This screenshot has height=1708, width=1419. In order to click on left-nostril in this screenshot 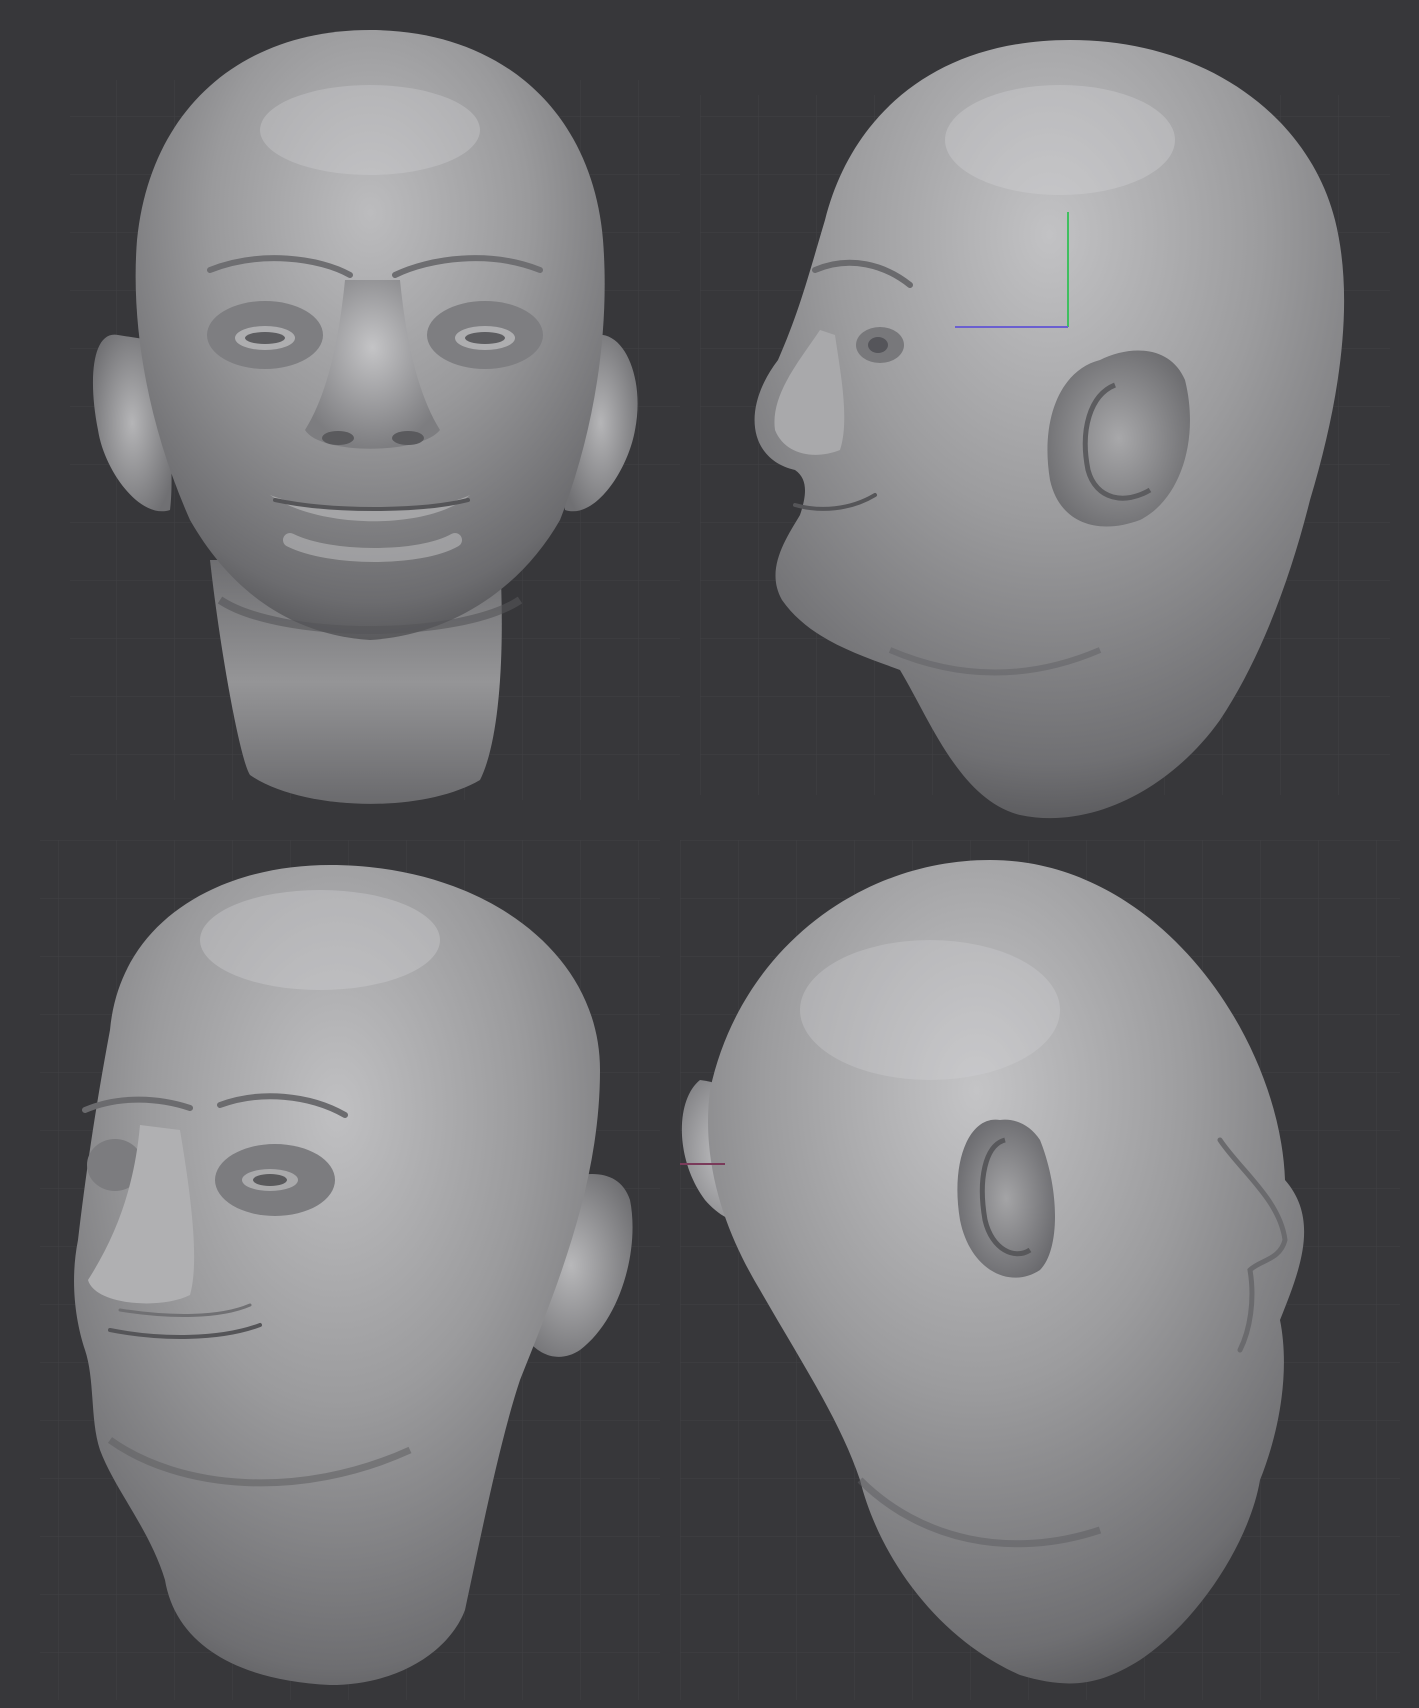, I will do `click(338, 438)`.